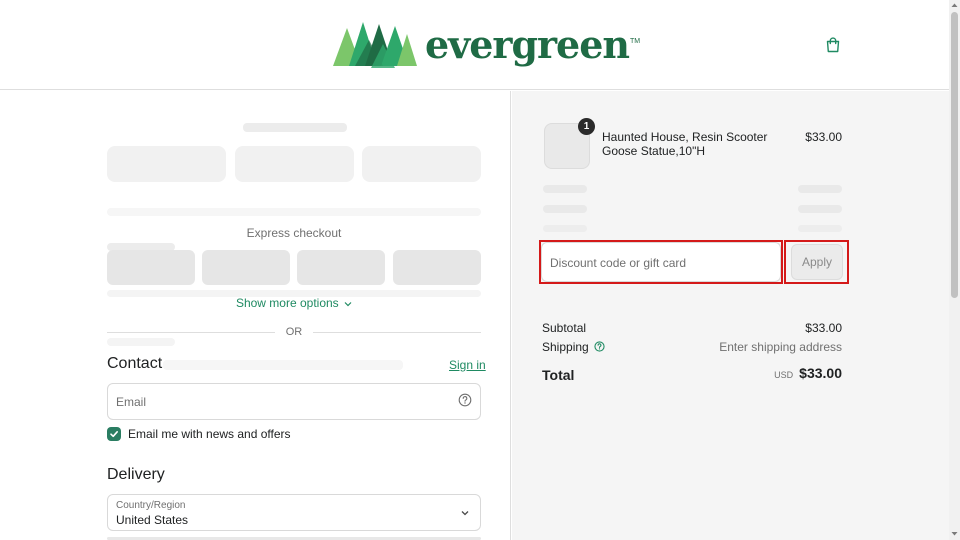 The width and height of the screenshot is (960, 540). I want to click on scroll-up-arrow-icon, so click(954, 5).